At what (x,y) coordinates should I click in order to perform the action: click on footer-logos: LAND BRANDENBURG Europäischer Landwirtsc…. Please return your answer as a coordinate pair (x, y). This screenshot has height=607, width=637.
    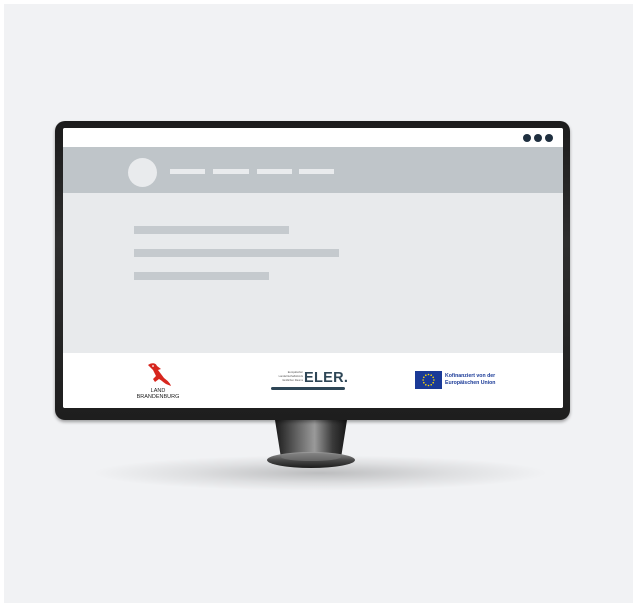
    Looking at the image, I should click on (313, 380).